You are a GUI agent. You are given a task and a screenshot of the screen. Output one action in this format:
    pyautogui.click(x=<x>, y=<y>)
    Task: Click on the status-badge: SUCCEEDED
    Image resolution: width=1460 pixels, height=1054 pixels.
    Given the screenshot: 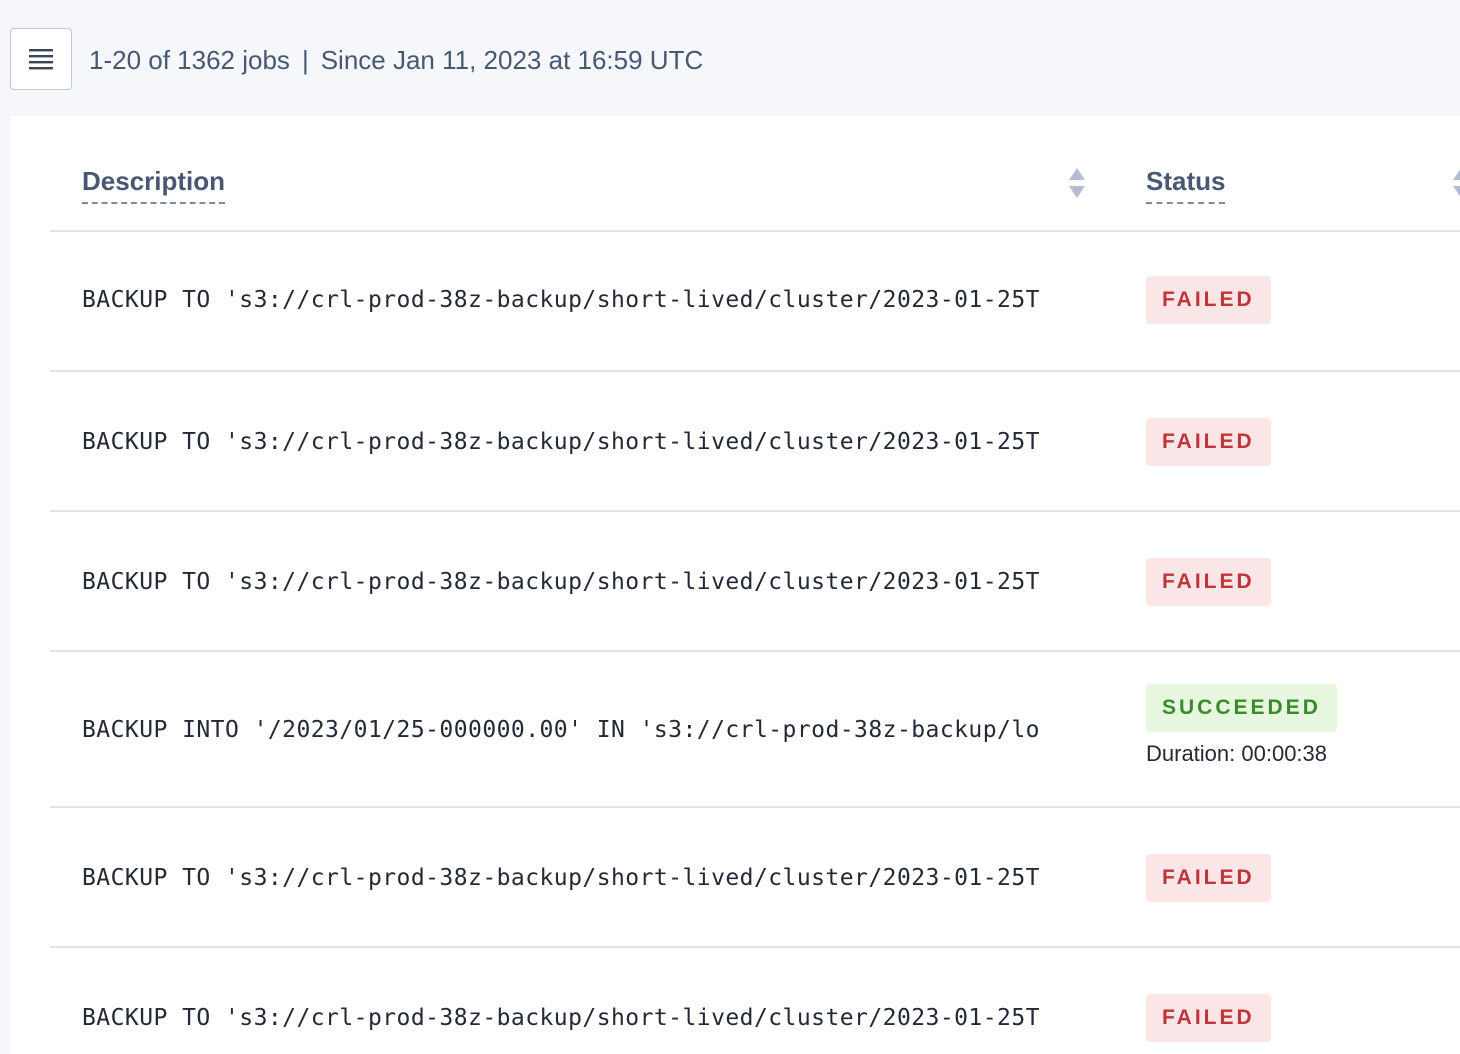 What is the action you would take?
    pyautogui.click(x=1241, y=708)
    